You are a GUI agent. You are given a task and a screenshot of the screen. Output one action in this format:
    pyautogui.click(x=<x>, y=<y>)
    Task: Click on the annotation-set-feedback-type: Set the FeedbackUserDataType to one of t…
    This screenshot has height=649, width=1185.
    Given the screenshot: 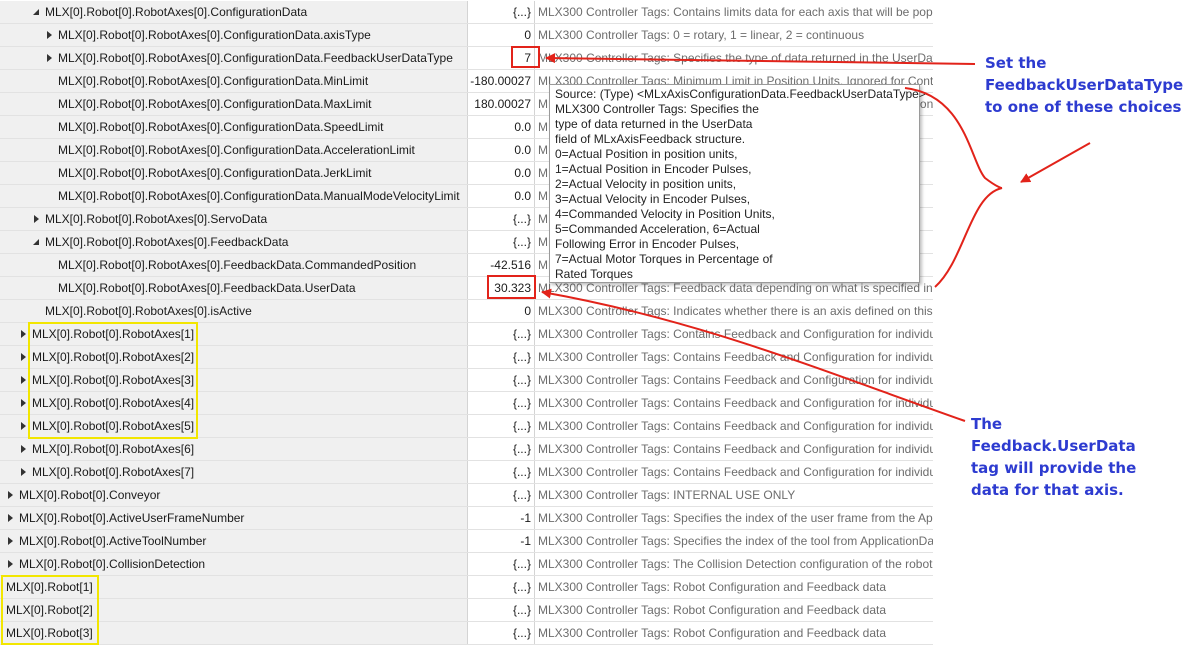 What is the action you would take?
    pyautogui.click(x=1084, y=85)
    